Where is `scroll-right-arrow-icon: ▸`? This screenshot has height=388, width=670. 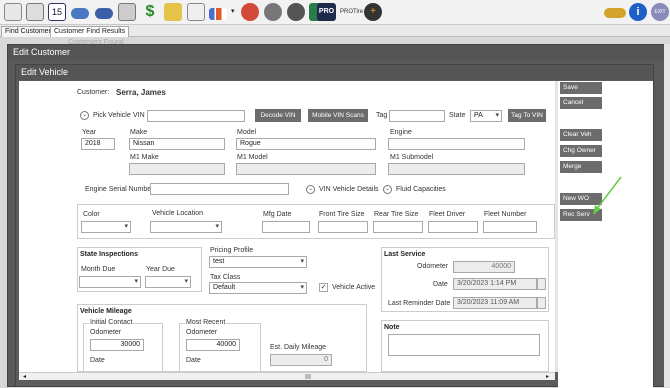
scroll-right-arrow-icon: ▸ is located at coordinates (547, 376).